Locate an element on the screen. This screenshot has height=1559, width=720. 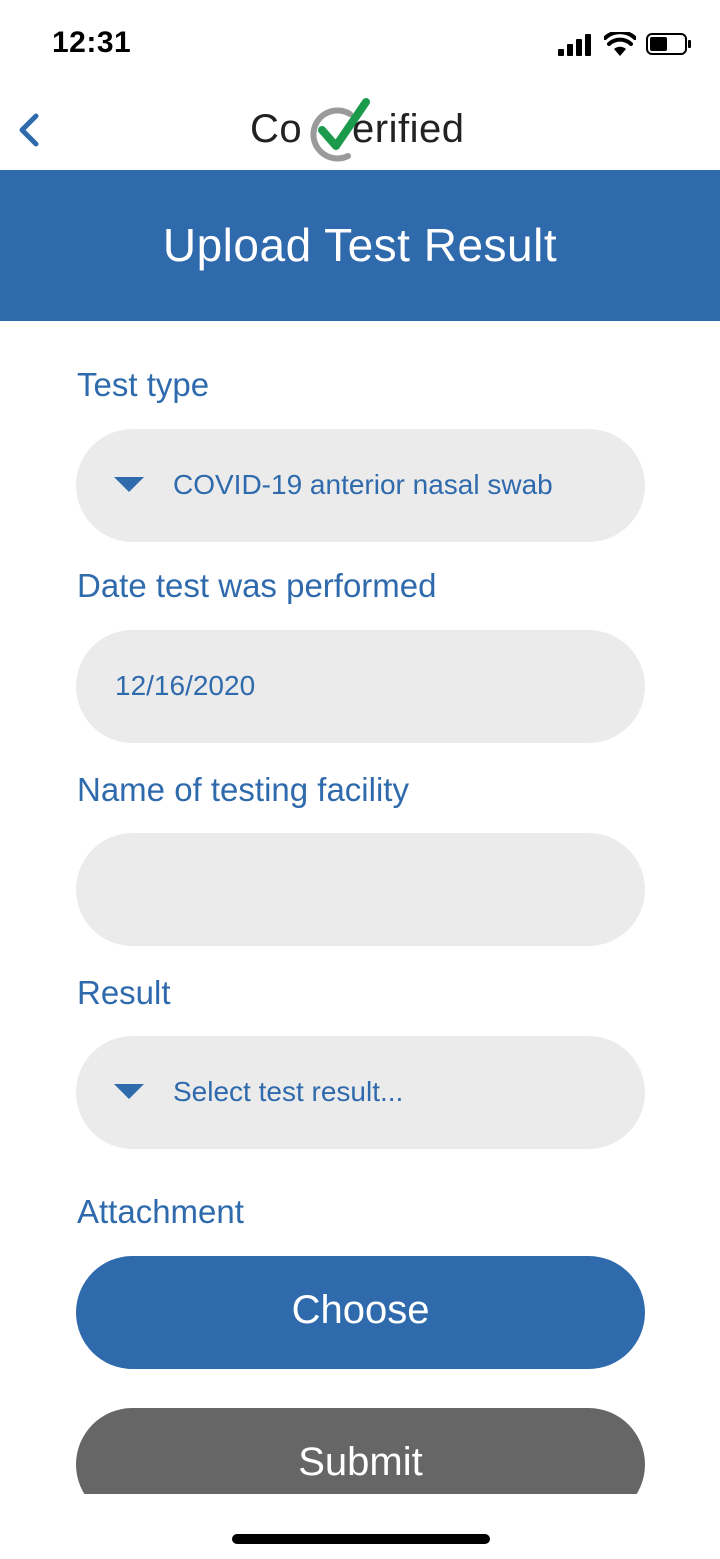
page-title: Upload Test Result is located at coordinates (360, 245).